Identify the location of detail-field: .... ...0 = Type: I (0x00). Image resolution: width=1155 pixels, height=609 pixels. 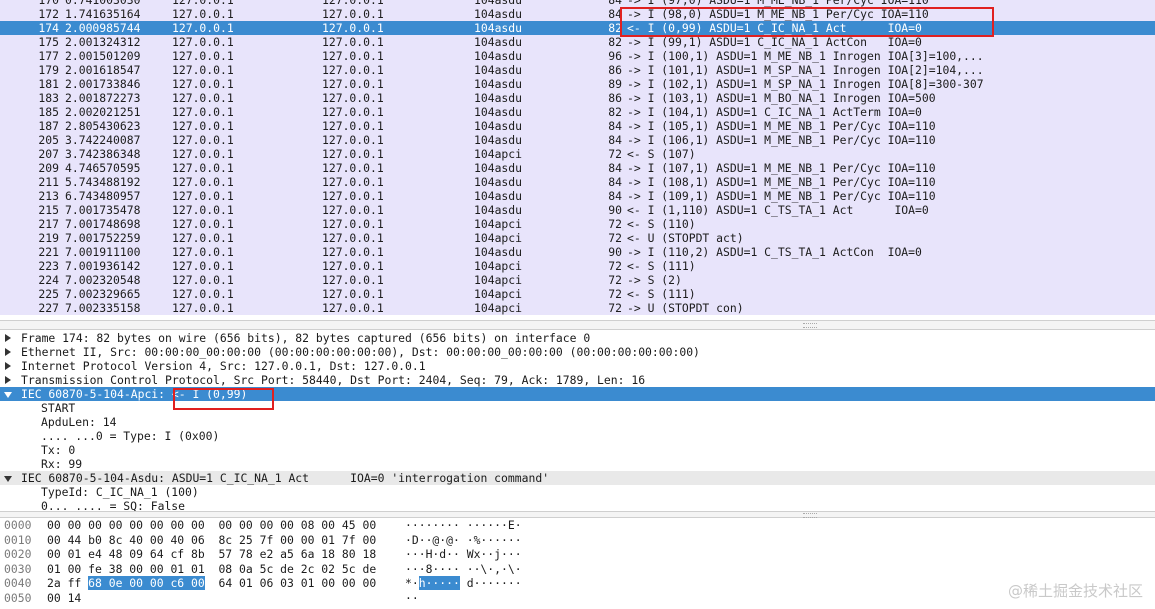
(577, 436).